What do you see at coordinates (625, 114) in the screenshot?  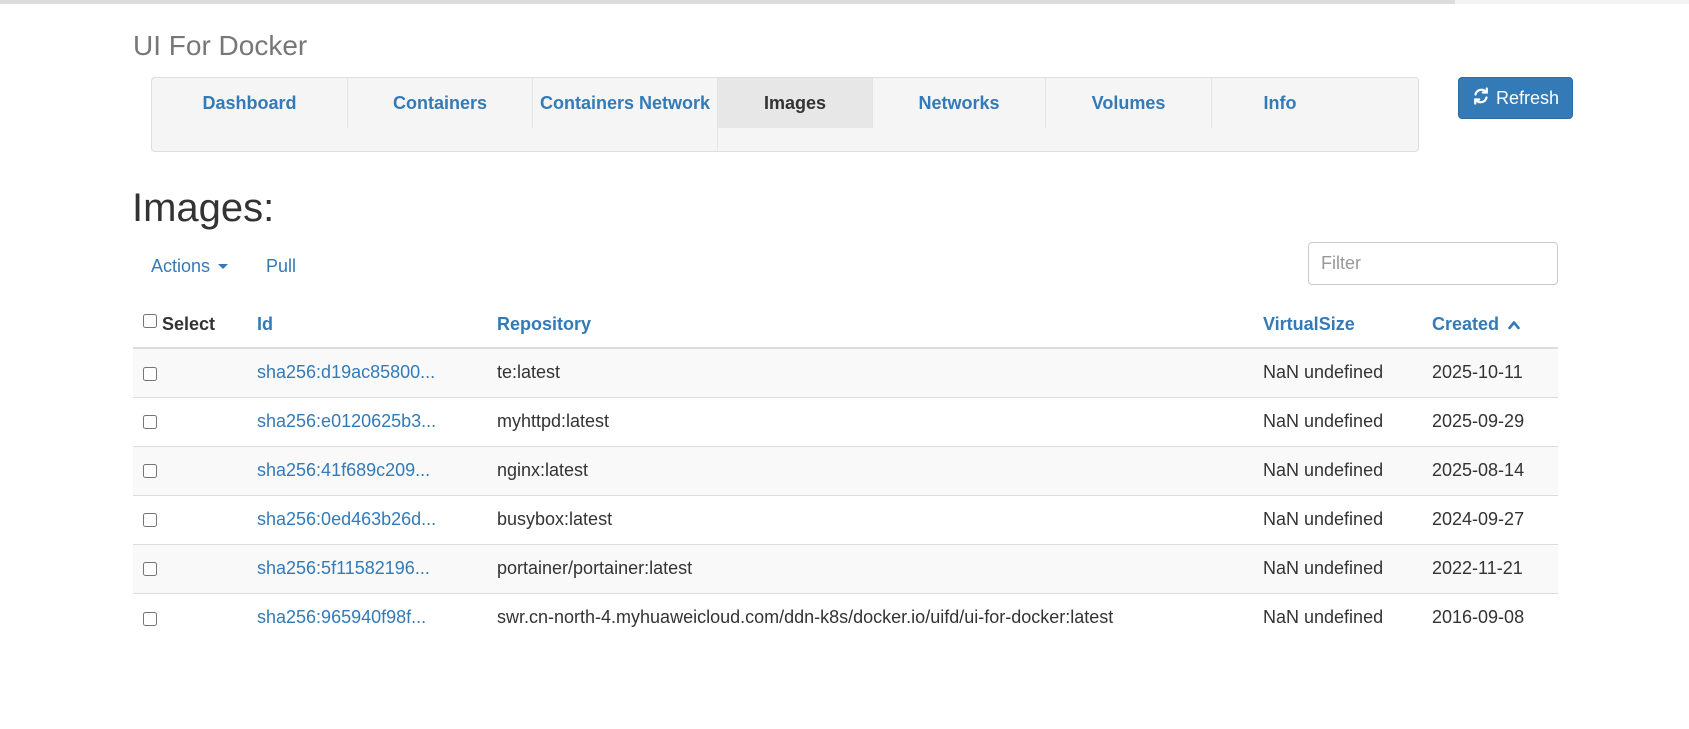 I see `nav-tab-containers-network: Containers Network` at bounding box center [625, 114].